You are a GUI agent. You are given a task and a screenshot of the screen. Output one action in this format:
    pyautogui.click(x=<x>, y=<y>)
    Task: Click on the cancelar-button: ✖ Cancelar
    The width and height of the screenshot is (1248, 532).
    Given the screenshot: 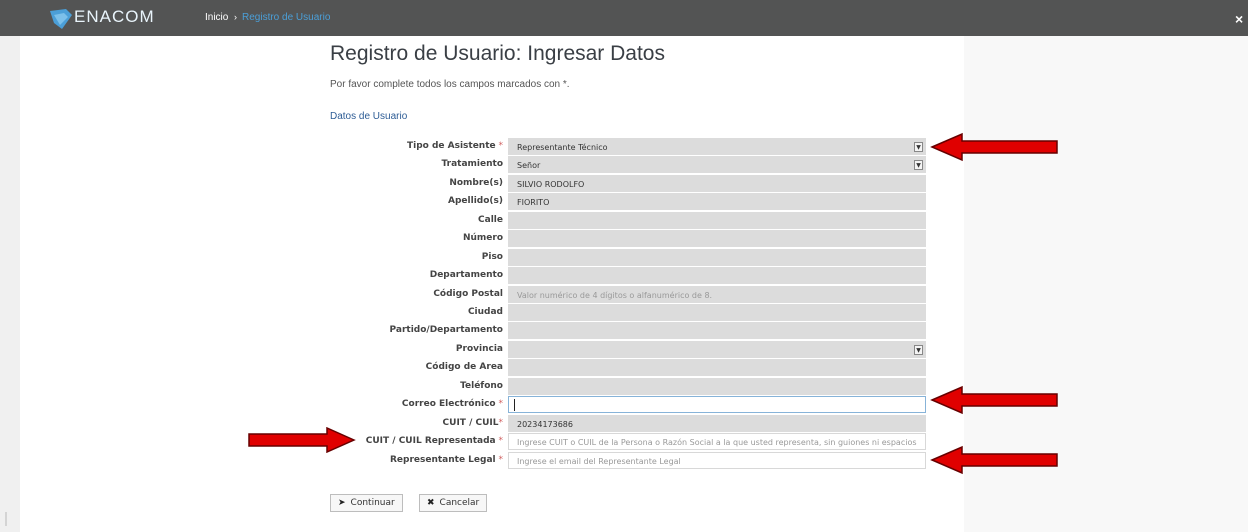 What is the action you would take?
    pyautogui.click(x=453, y=503)
    